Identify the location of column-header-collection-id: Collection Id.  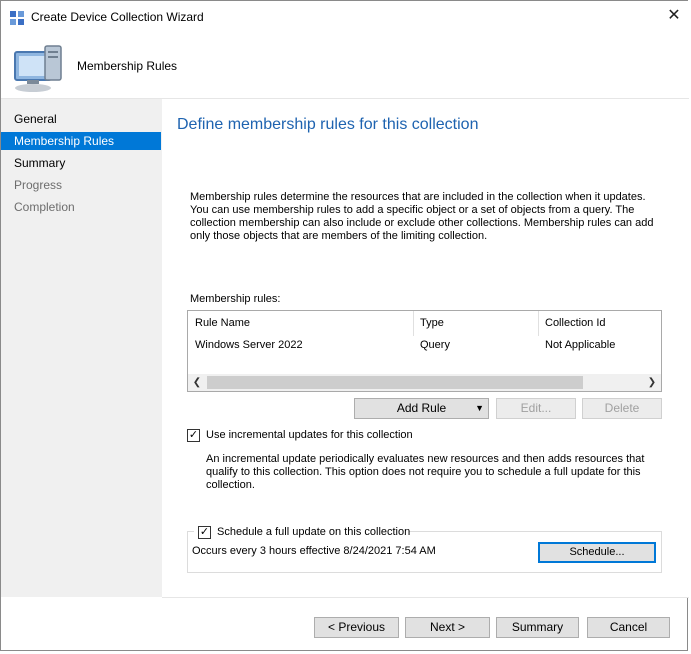
(575, 323).